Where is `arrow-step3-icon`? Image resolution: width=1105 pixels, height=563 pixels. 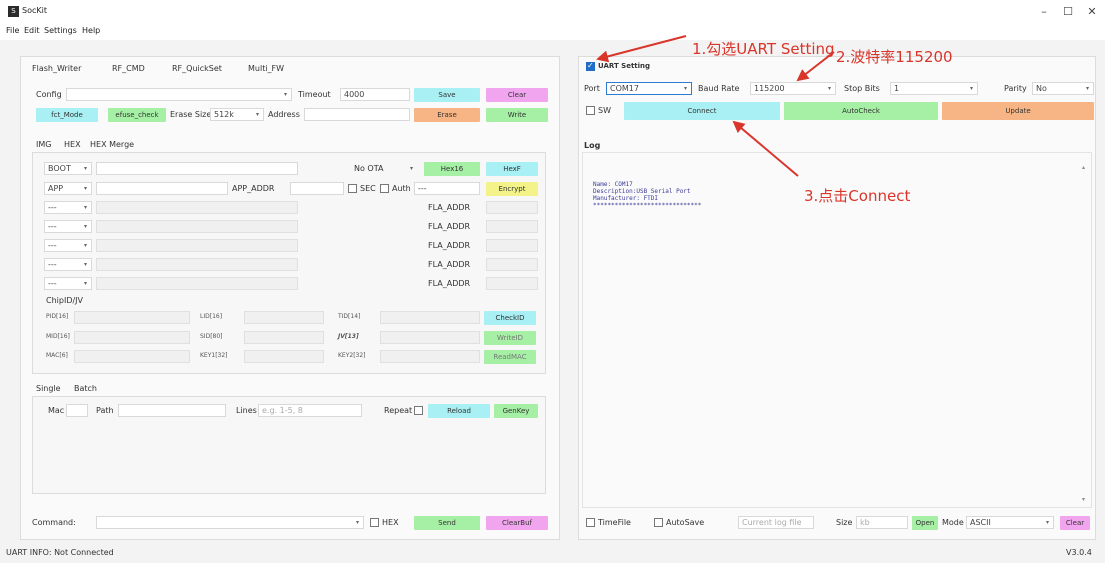
arrow-step3-icon is located at coordinates (765, 148).